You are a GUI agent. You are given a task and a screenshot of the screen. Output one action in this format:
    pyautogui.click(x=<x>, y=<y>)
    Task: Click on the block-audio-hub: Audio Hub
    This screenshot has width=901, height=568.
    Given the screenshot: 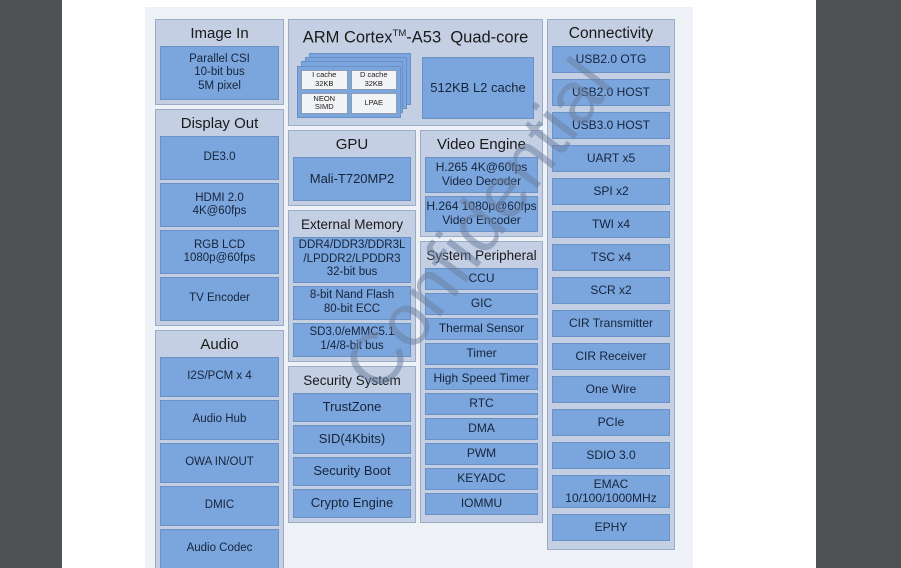 What is the action you would take?
    pyautogui.click(x=219, y=420)
    